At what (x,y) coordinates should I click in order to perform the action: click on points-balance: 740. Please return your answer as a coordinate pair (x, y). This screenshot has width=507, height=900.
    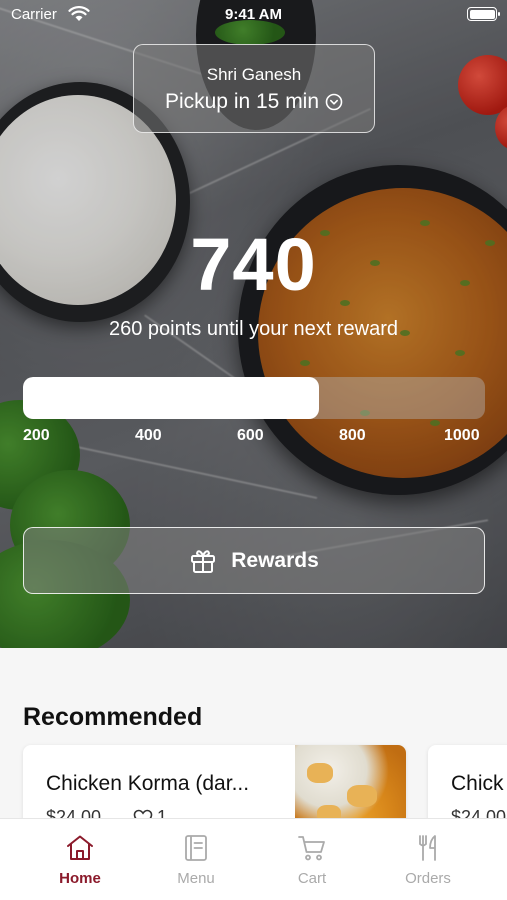
    Looking at the image, I should click on (253, 264).